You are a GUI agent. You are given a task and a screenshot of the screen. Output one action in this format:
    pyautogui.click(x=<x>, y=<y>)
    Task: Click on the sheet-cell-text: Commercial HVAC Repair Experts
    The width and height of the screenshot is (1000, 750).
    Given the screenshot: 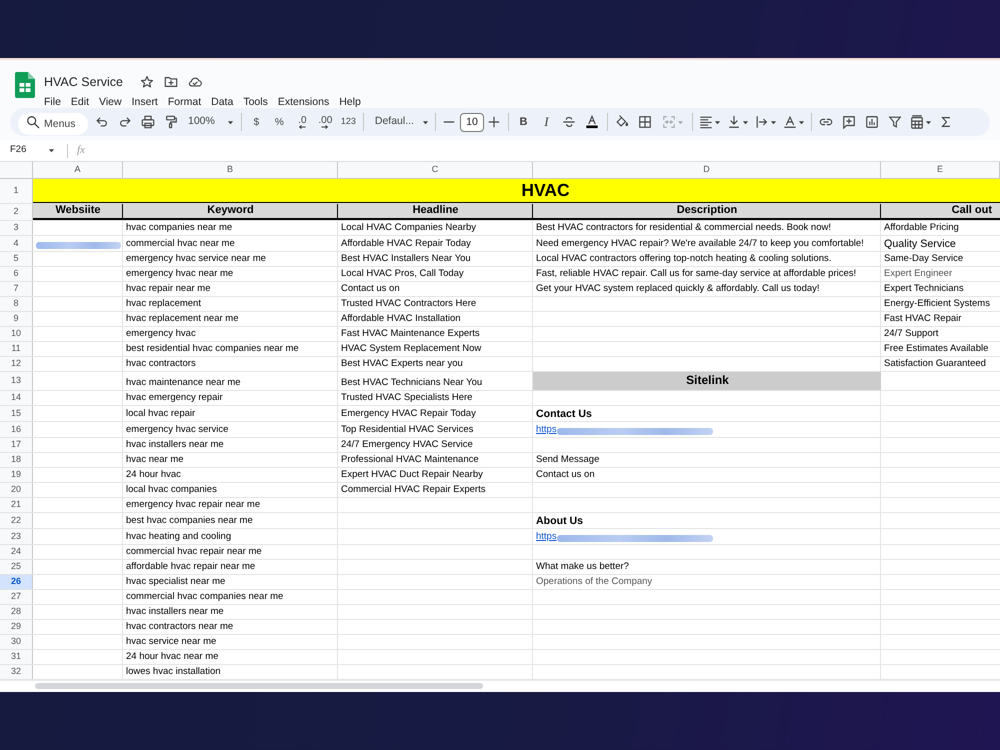 What is the action you would take?
    pyautogui.click(x=413, y=490)
    